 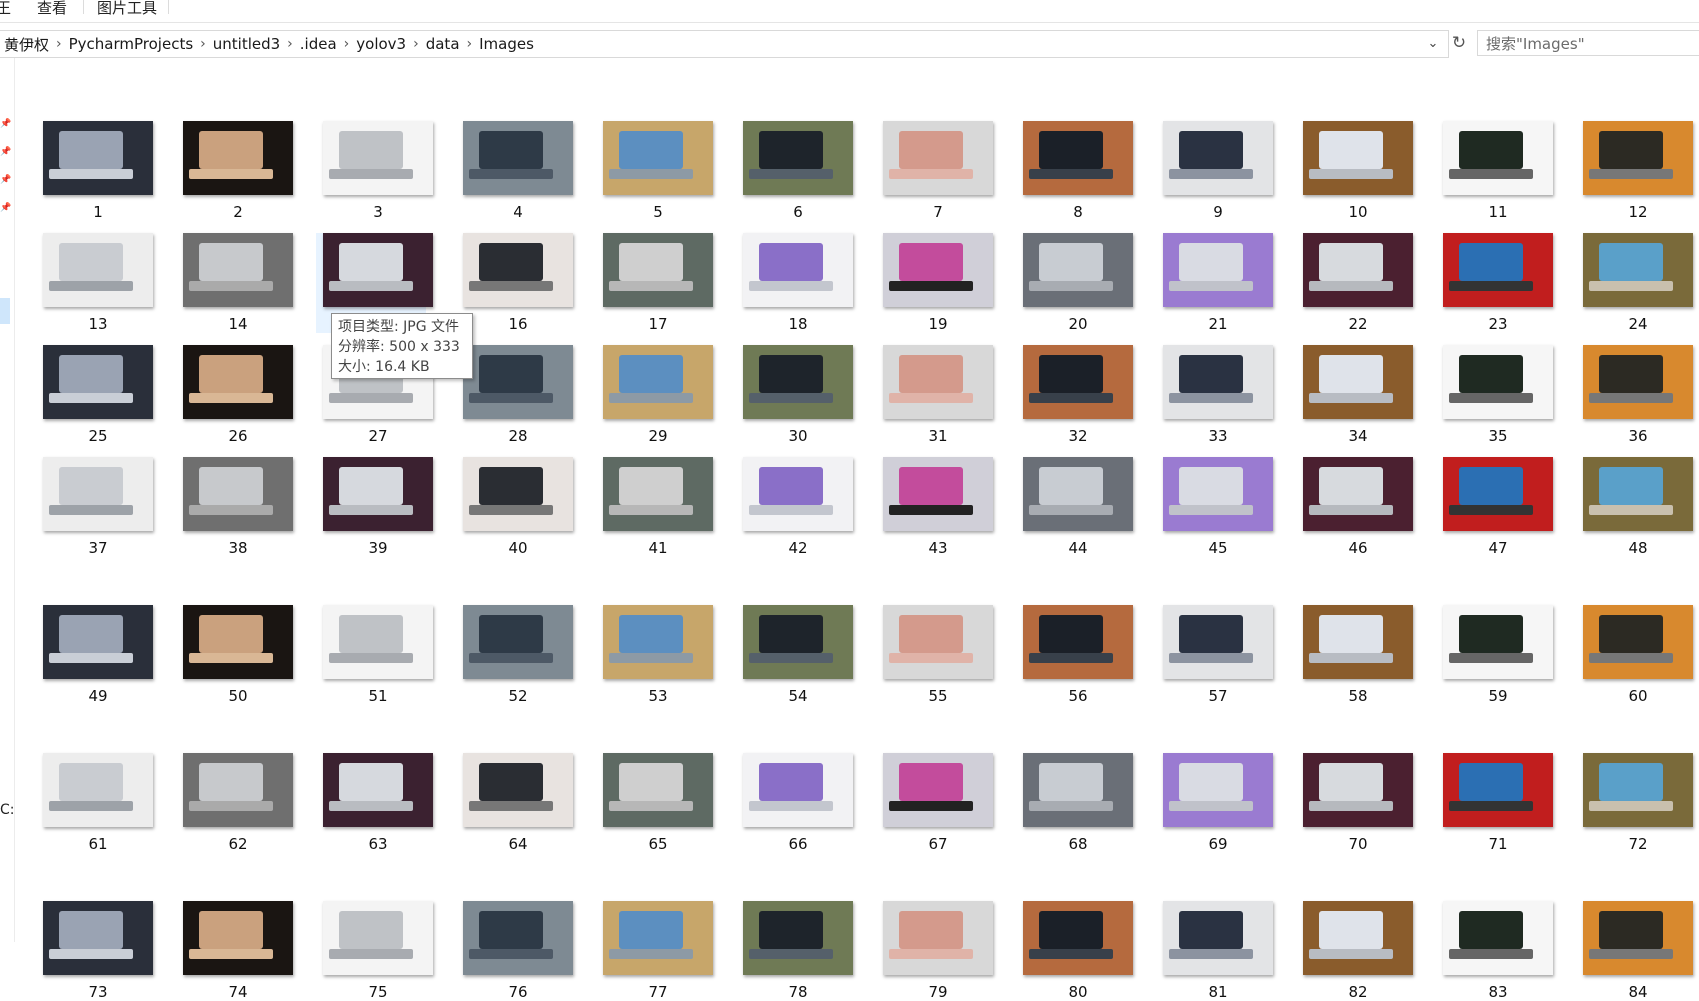 I want to click on file-name: 54, so click(x=798, y=696).